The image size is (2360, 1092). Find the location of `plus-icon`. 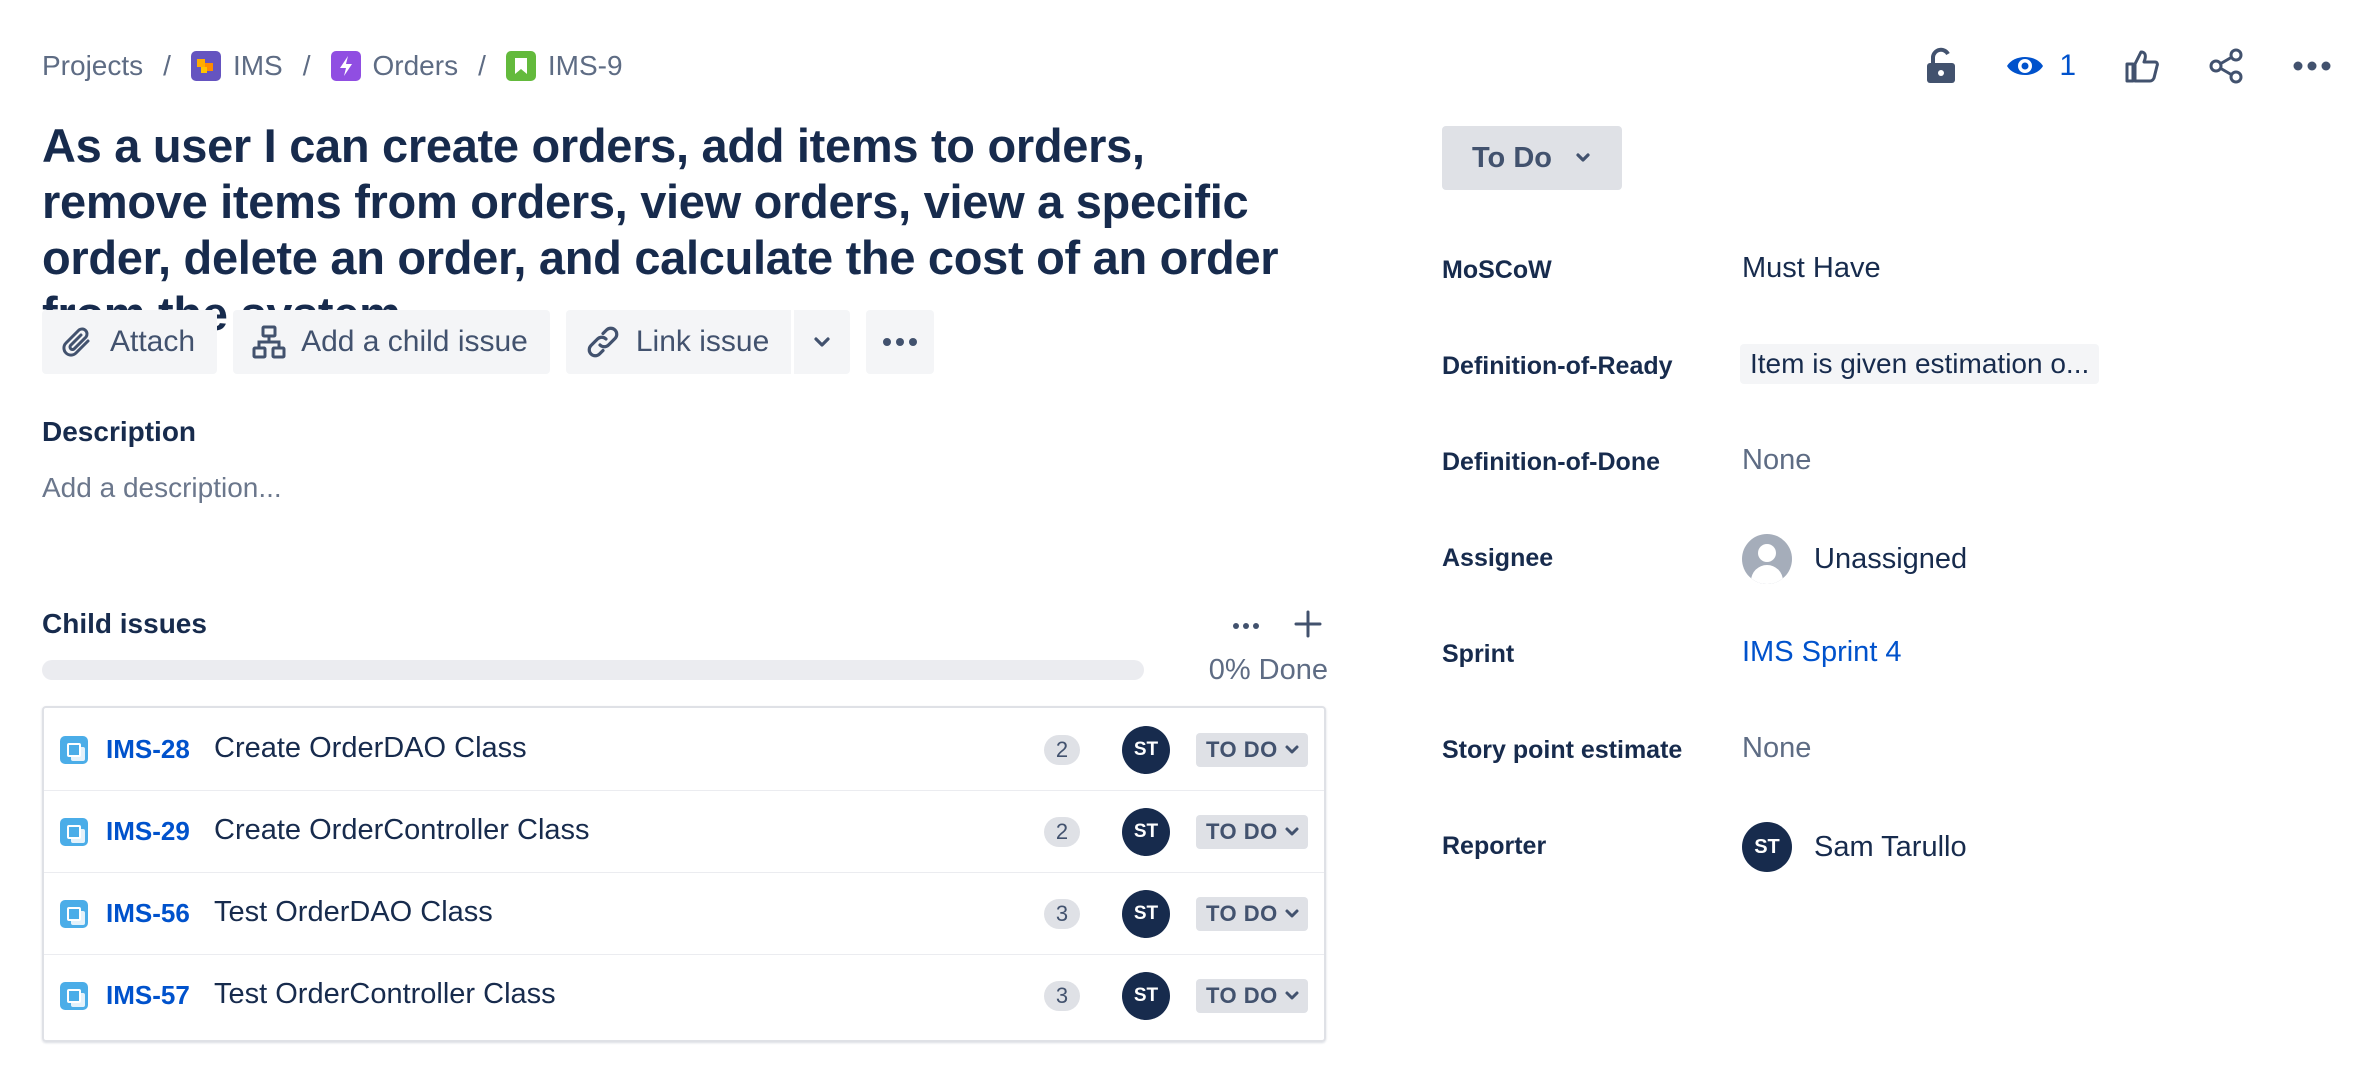

plus-icon is located at coordinates (1308, 624).